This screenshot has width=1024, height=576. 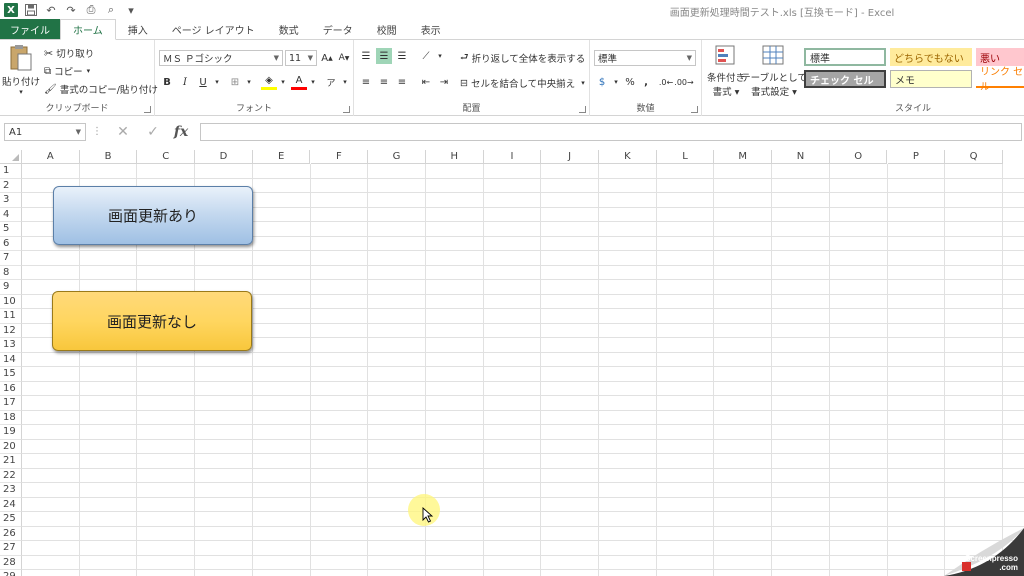 I want to click on tab-view: 表示, so click(x=431, y=29).